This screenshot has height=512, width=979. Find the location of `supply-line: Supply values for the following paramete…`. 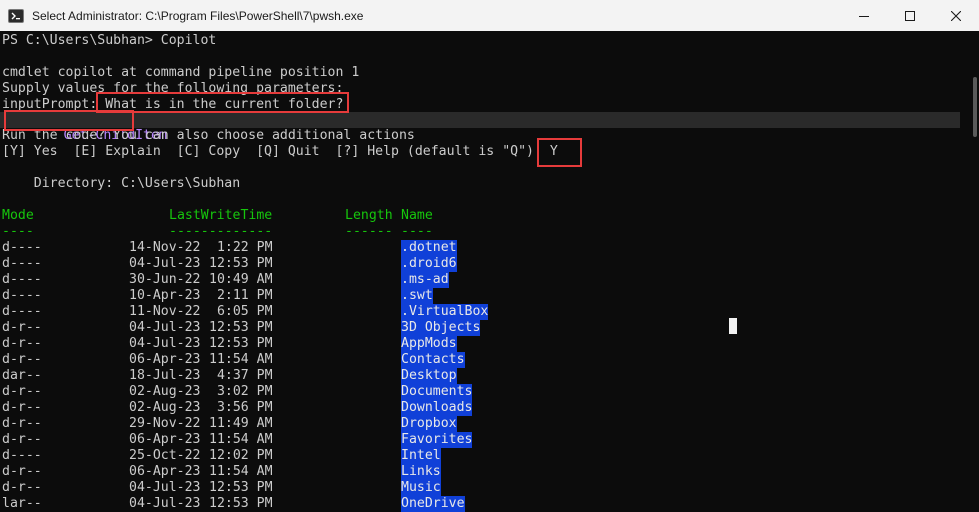

supply-line: Supply values for the following paramete… is located at coordinates (173, 88).